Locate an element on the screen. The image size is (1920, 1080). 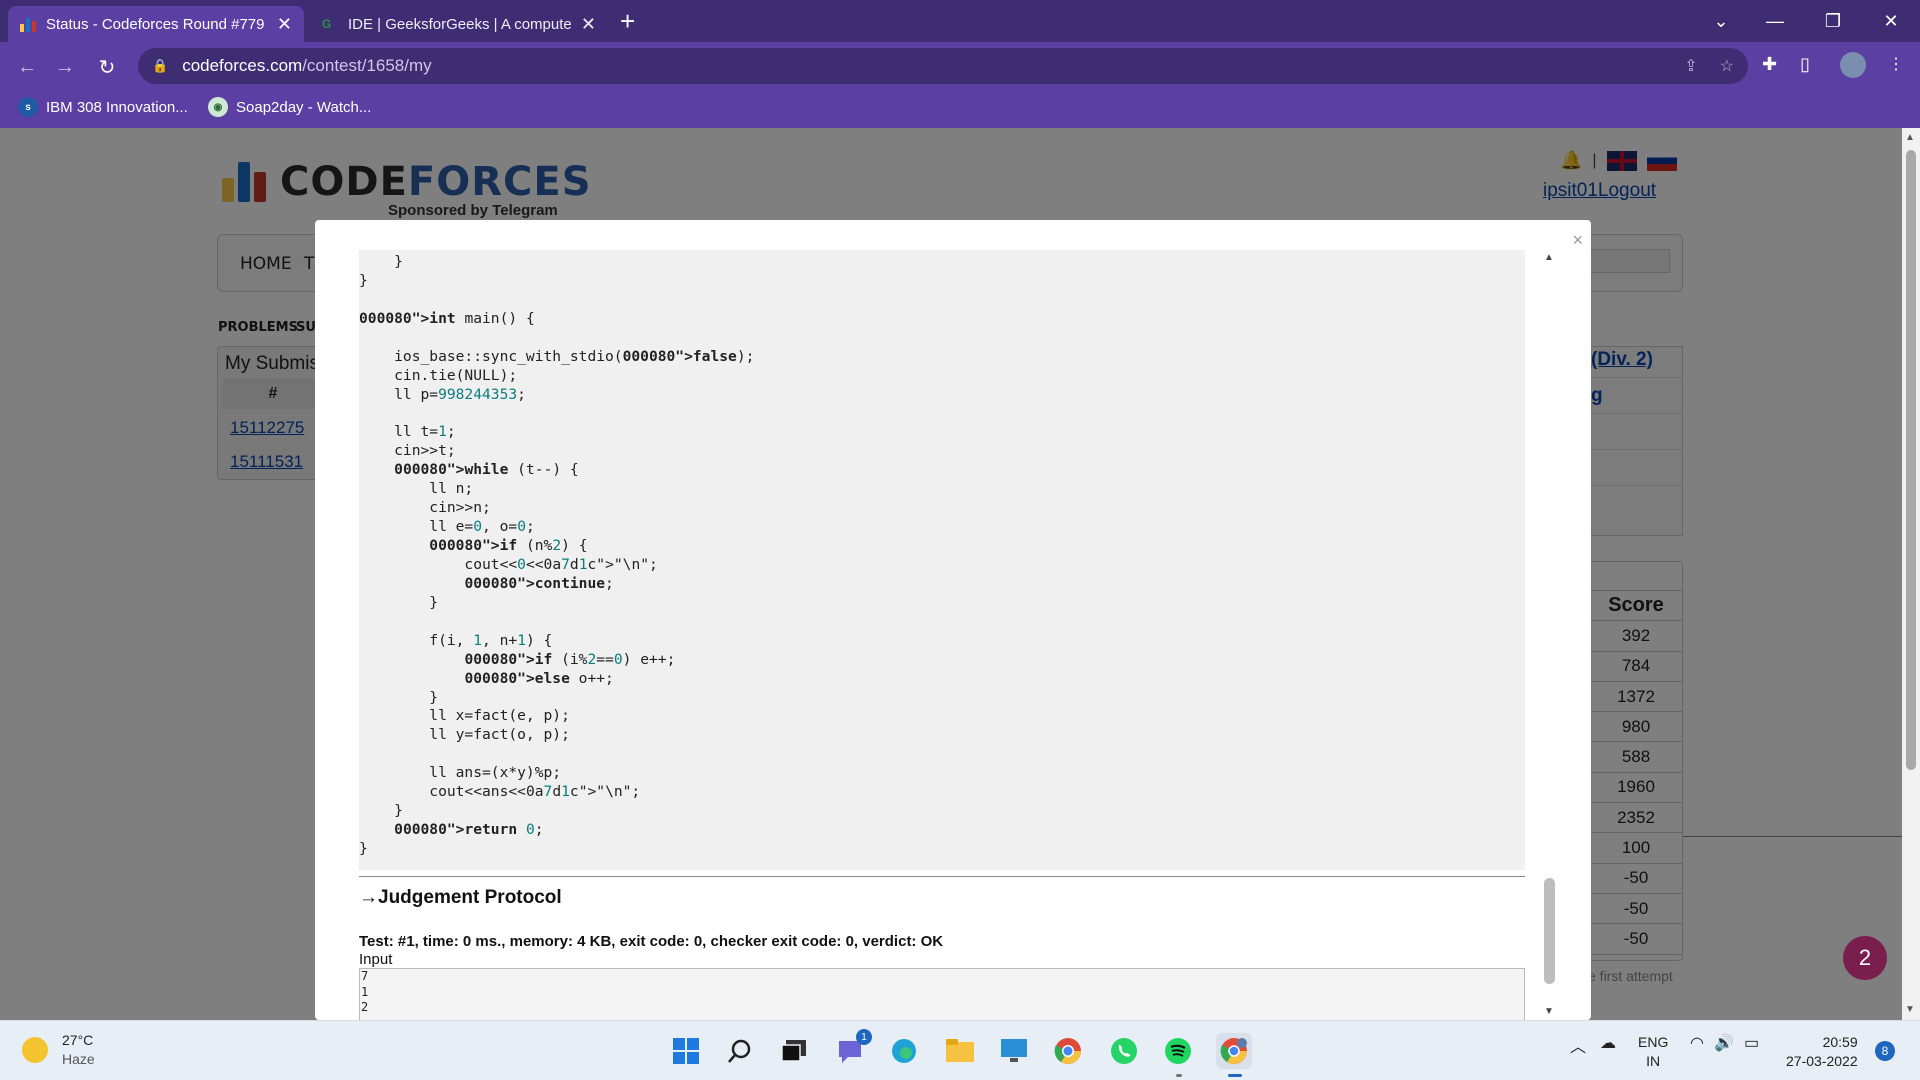
extensions-puzzle-icon: ✚ is located at coordinates (1769, 64).